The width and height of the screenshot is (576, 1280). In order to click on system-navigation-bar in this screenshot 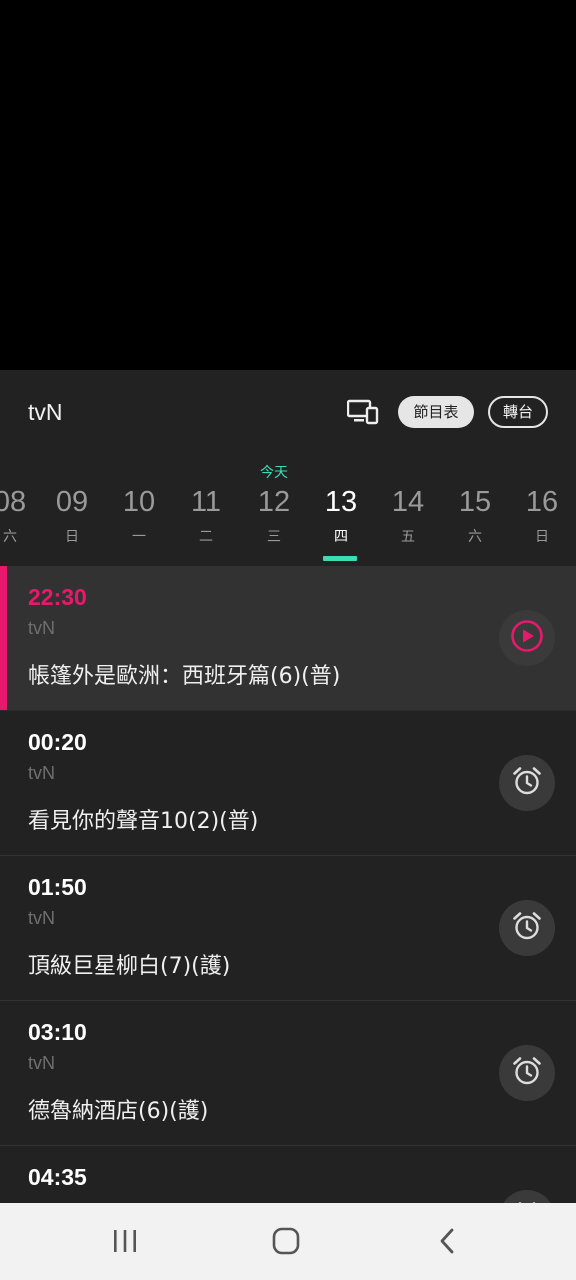, I will do `click(288, 1241)`.